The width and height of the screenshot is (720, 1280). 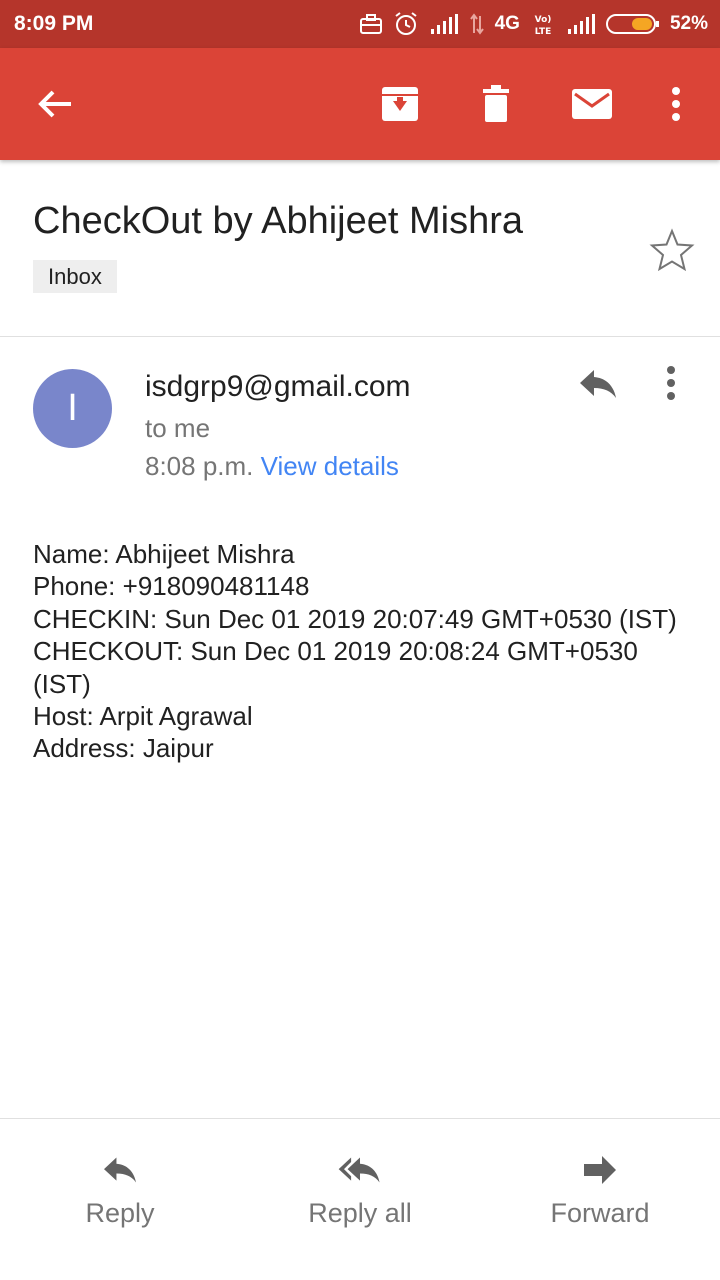 I want to click on data-arrows-icon, so click(x=476, y=24).